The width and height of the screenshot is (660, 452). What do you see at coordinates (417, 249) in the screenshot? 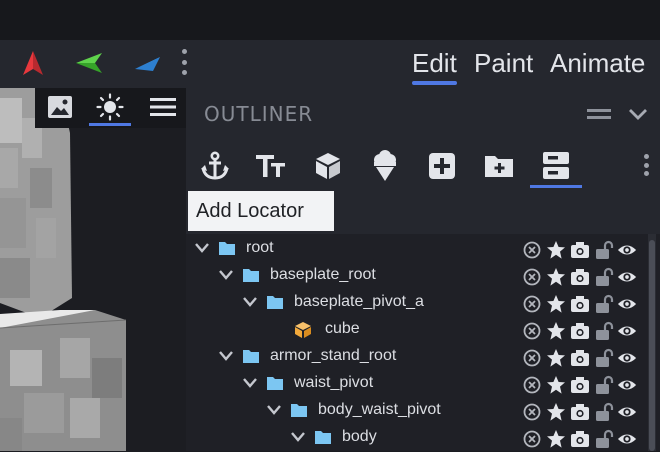
I see `tree-row-root: root` at bounding box center [417, 249].